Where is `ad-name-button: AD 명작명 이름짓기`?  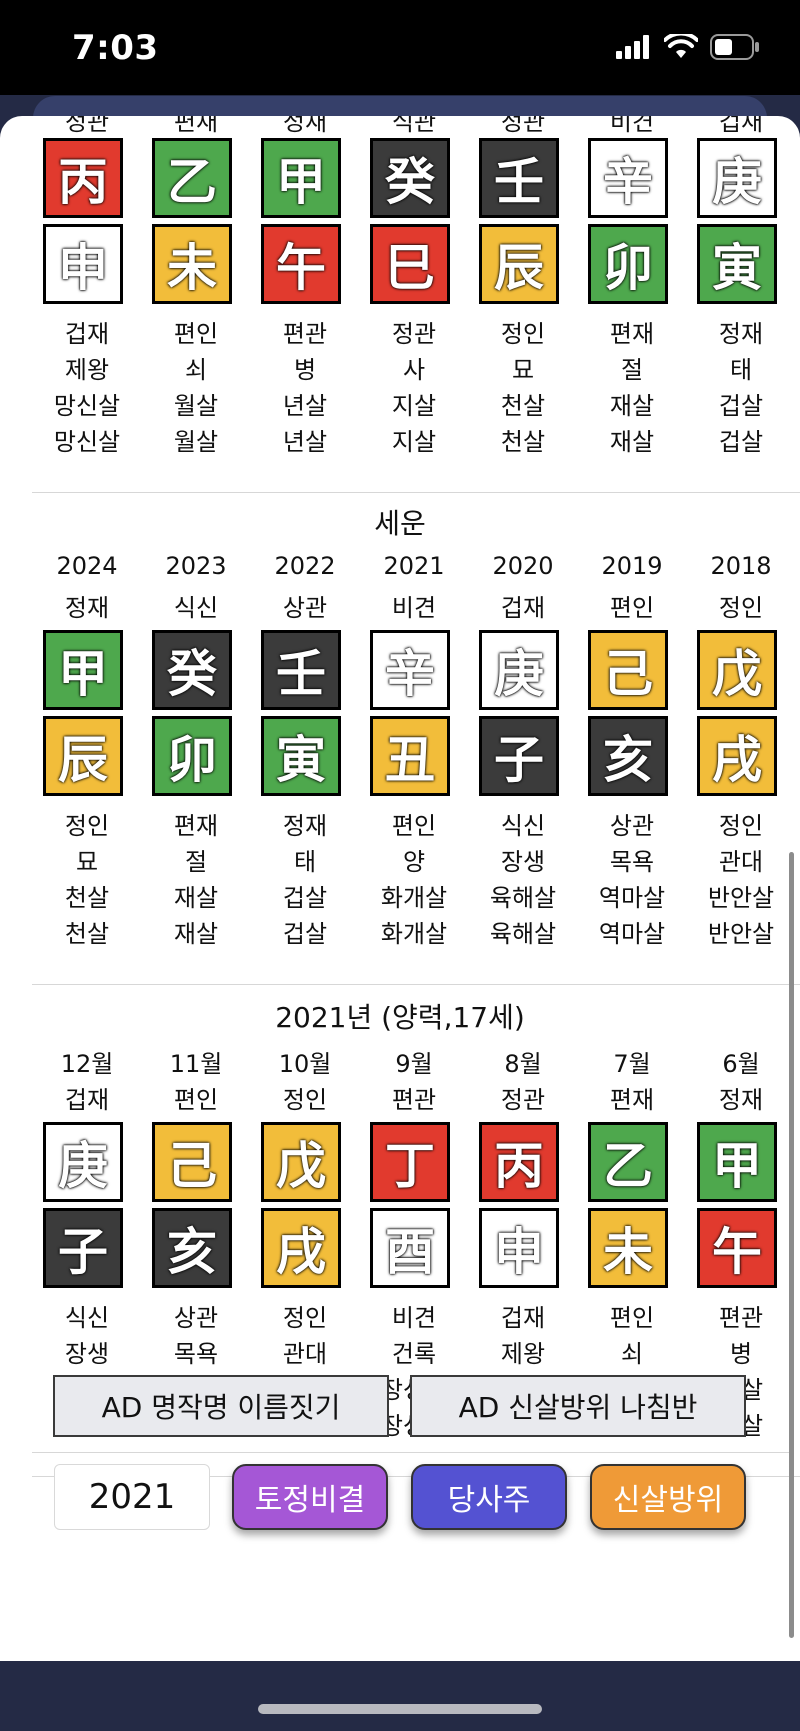
ad-name-button: AD 명작명 이름짓기 is located at coordinates (221, 1406).